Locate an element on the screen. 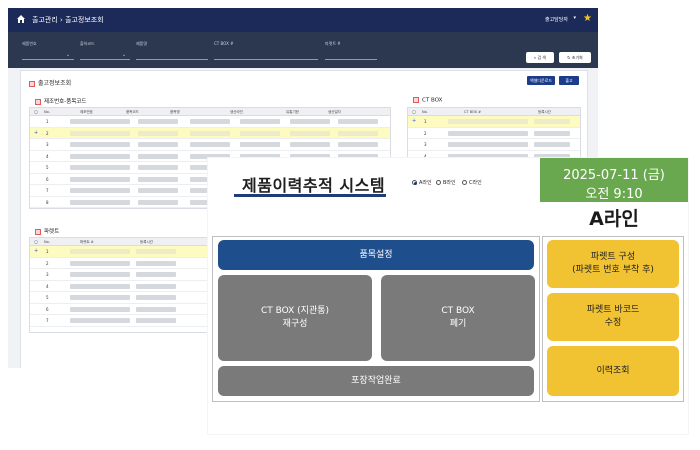 The height and width of the screenshot is (450, 700). section-title-product: 제조번호-품목코드 is located at coordinates (60, 101).